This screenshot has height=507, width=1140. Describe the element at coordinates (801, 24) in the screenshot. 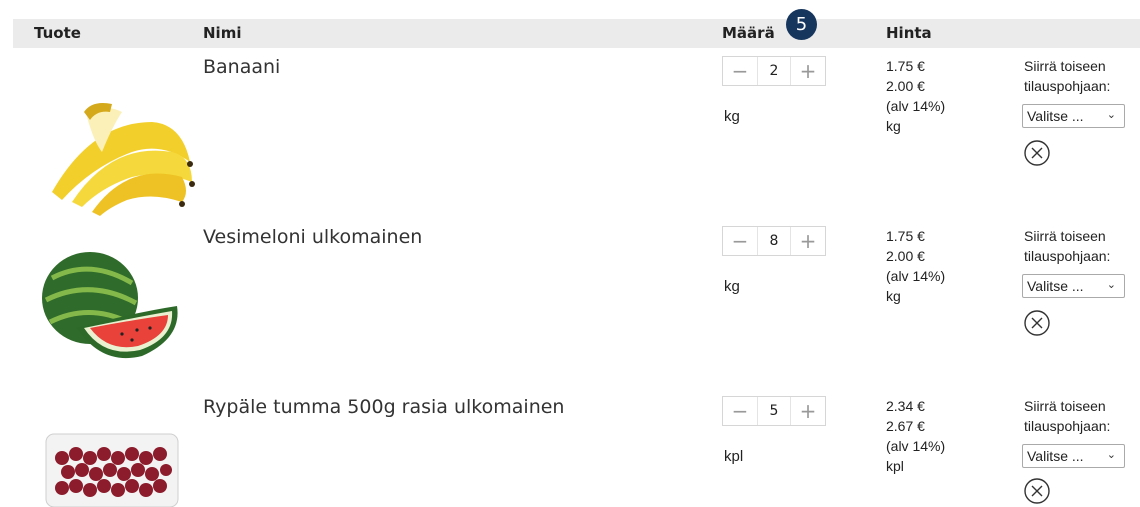

I see `item-count-badge: 5` at that location.